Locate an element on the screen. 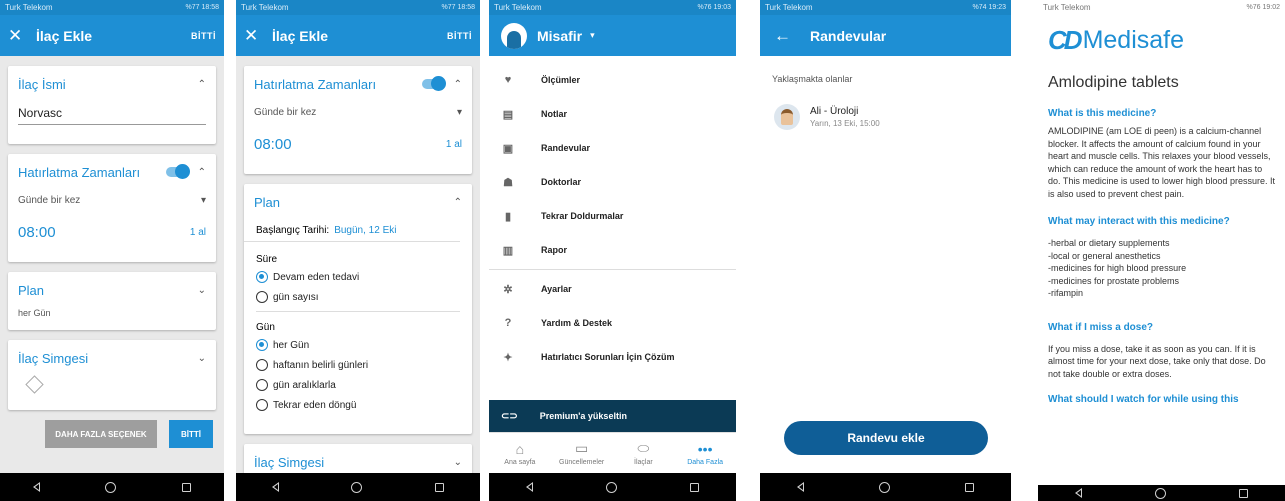 Image resolution: width=1285 pixels, height=501 pixels. done-bottom-button: BİTTİ is located at coordinates (191, 434).